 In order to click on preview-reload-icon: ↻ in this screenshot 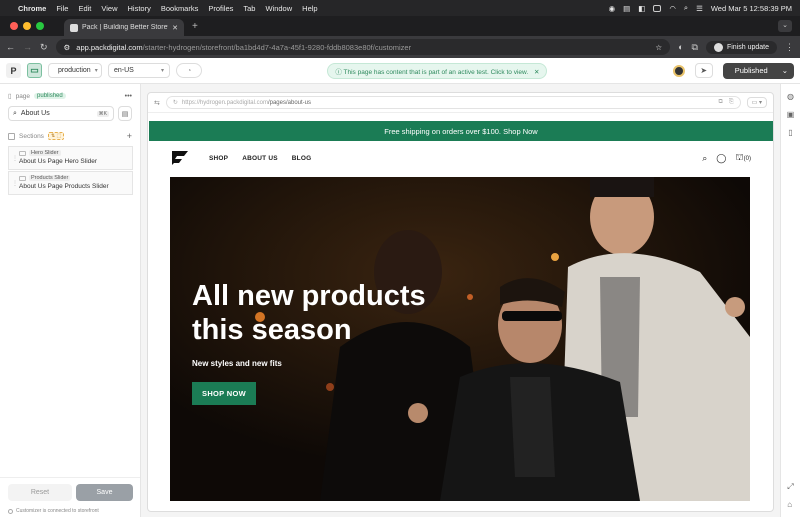, I will do `click(175, 102)`.